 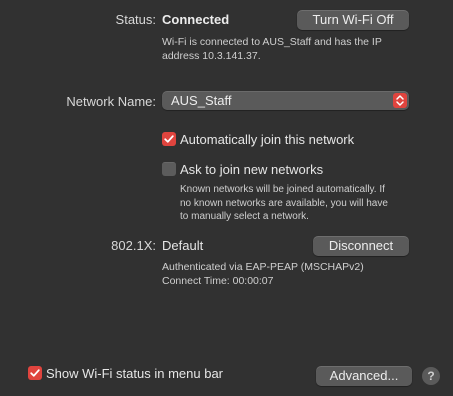 What do you see at coordinates (183, 245) in the screenshot?
I see `dot1x-value: Default` at bounding box center [183, 245].